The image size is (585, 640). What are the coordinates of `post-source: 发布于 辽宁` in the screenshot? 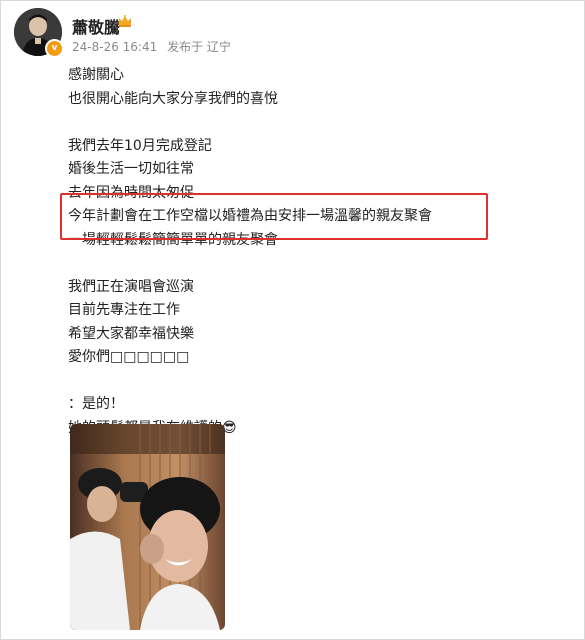 It's located at (199, 47).